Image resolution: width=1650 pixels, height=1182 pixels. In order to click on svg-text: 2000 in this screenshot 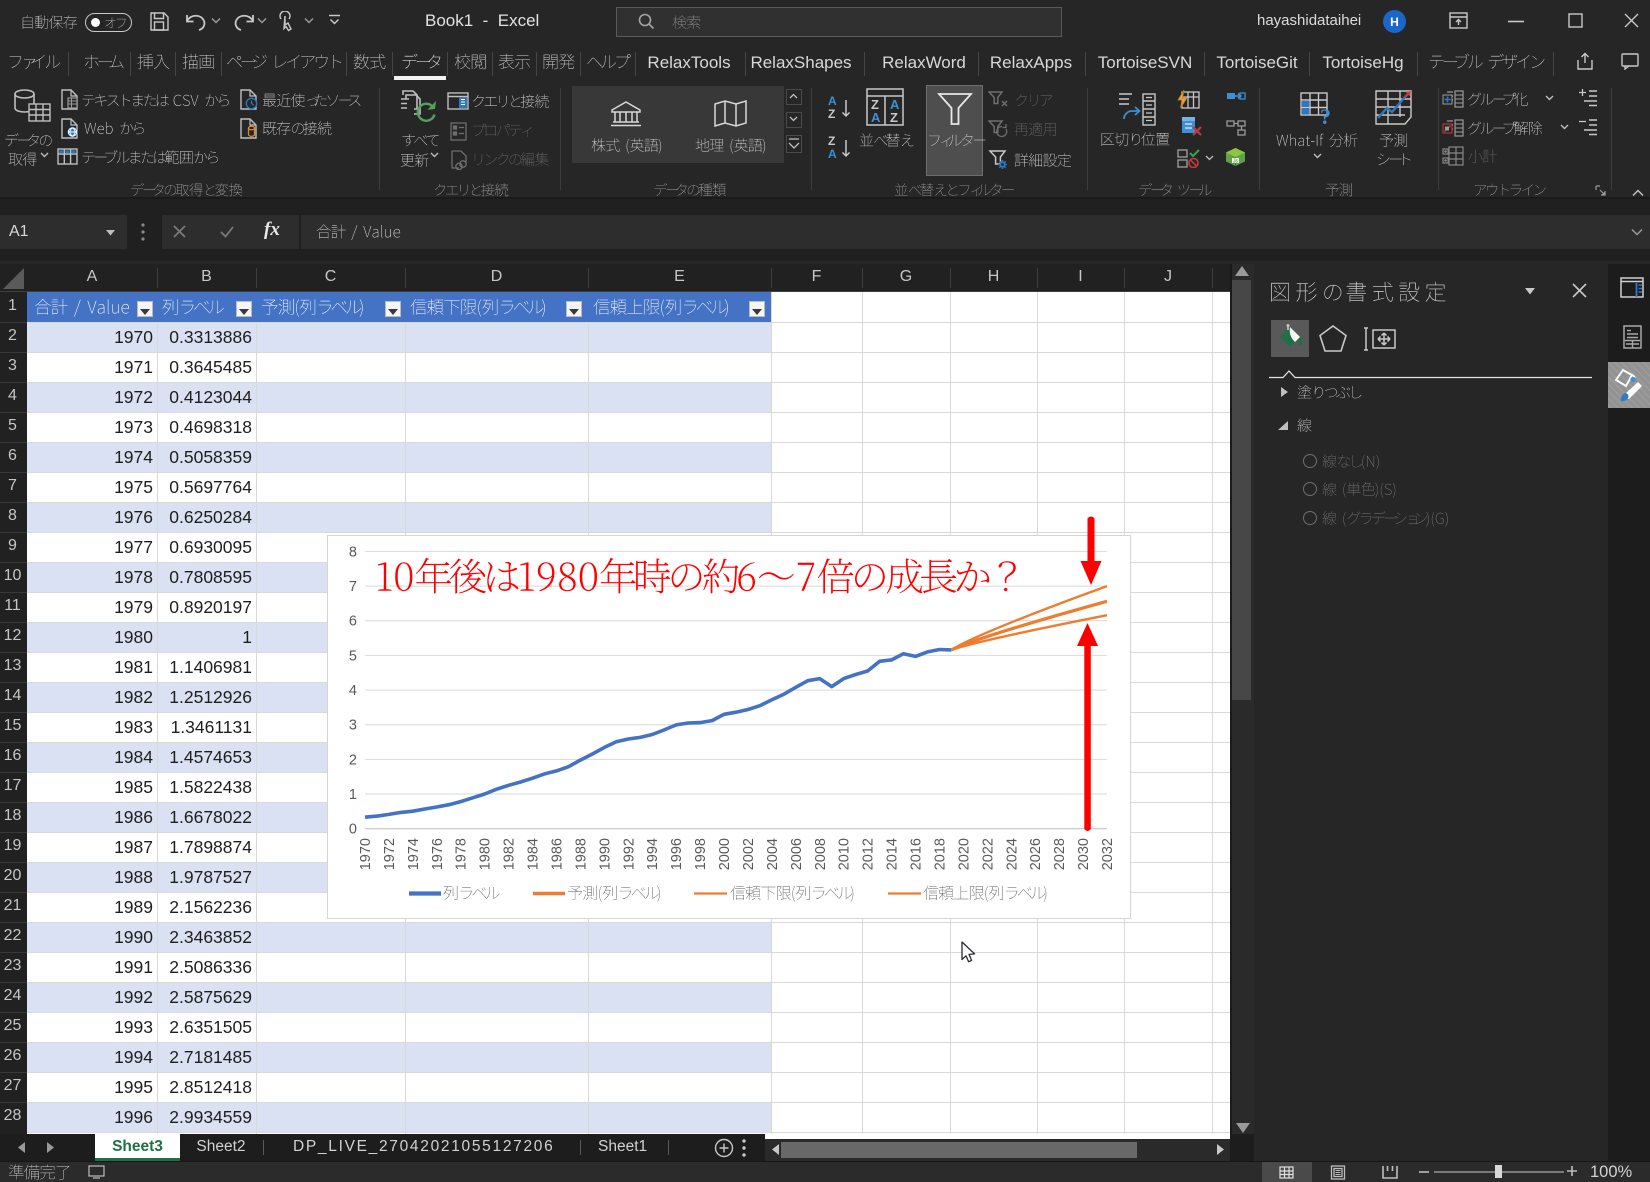, I will do `click(725, 854)`.